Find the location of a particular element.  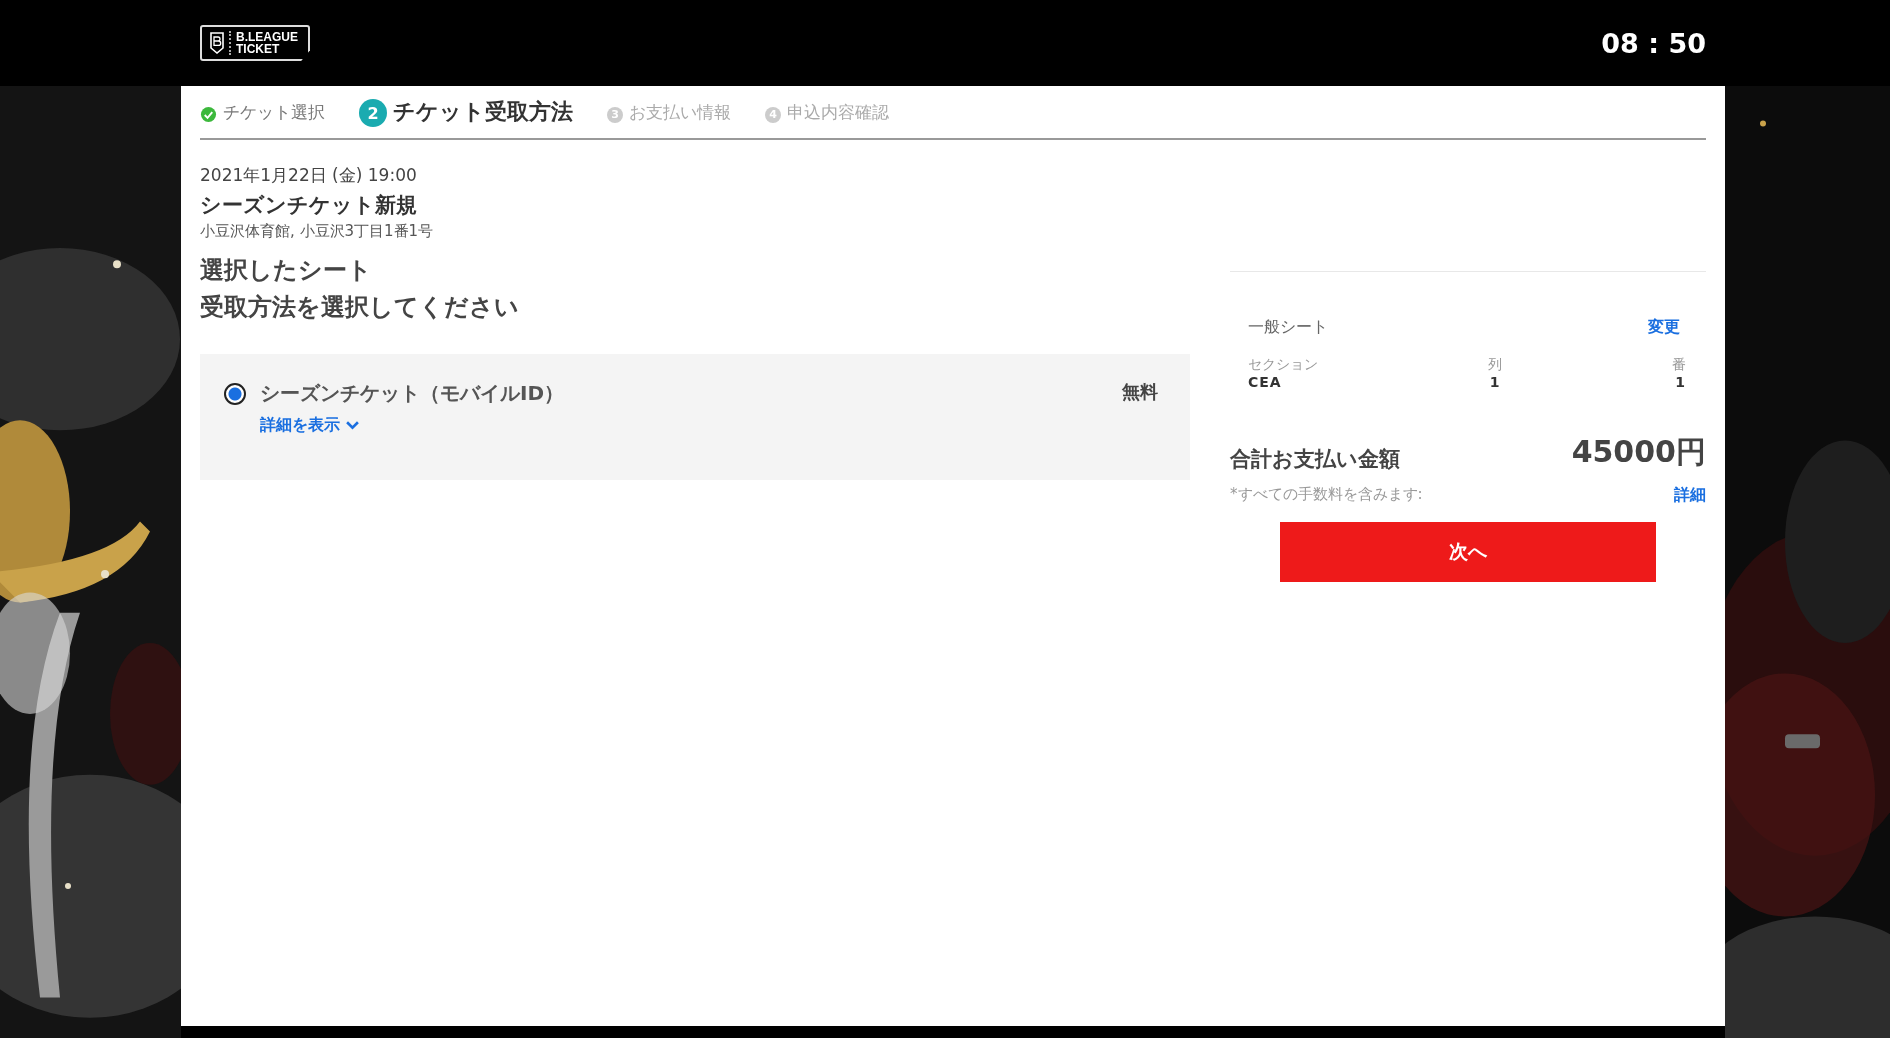

radio-button is located at coordinates (235, 394).